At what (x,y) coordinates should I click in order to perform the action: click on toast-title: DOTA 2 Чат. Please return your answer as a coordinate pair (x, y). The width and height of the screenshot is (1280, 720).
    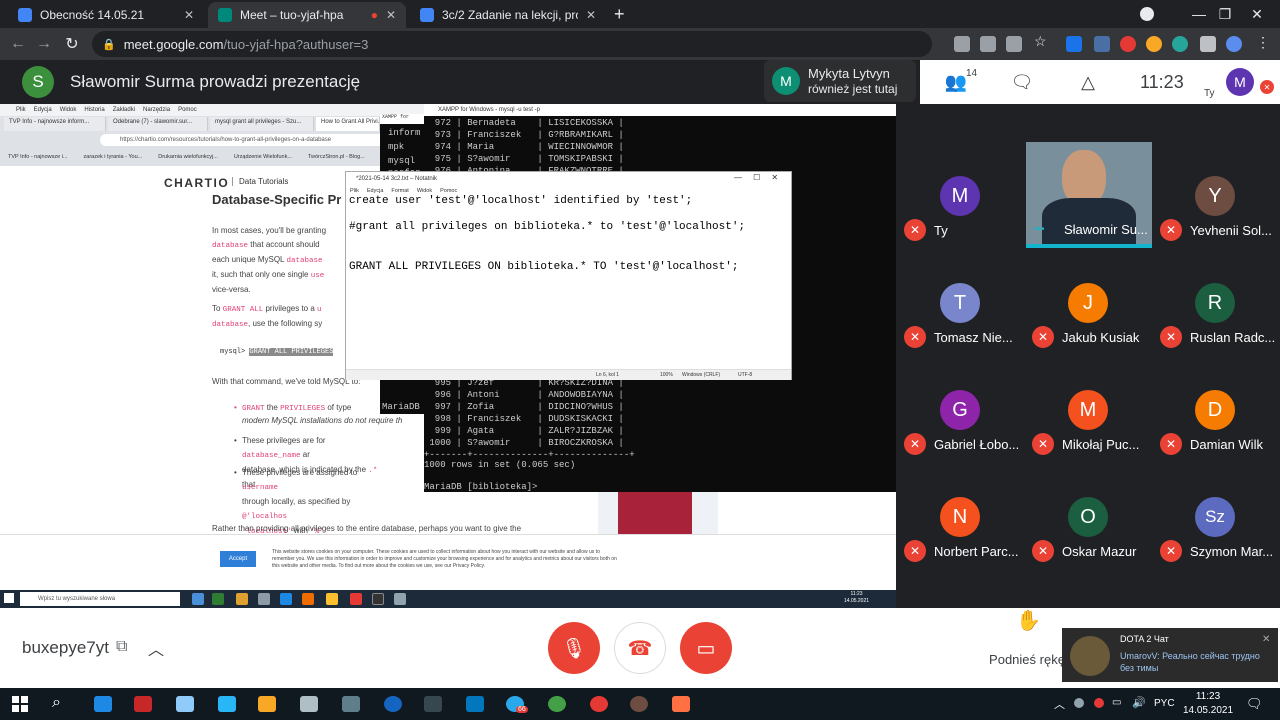
    Looking at the image, I should click on (1144, 639).